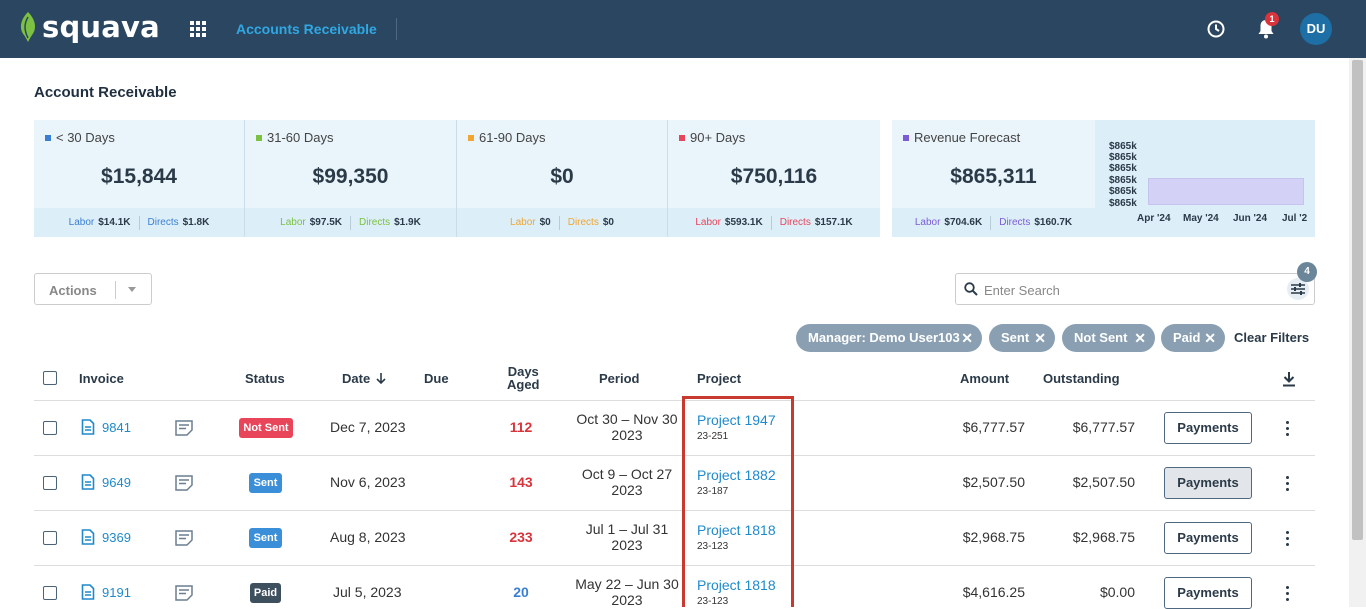  Describe the element at coordinates (927, 222) in the screenshot. I see `labor-label: Labor` at that location.